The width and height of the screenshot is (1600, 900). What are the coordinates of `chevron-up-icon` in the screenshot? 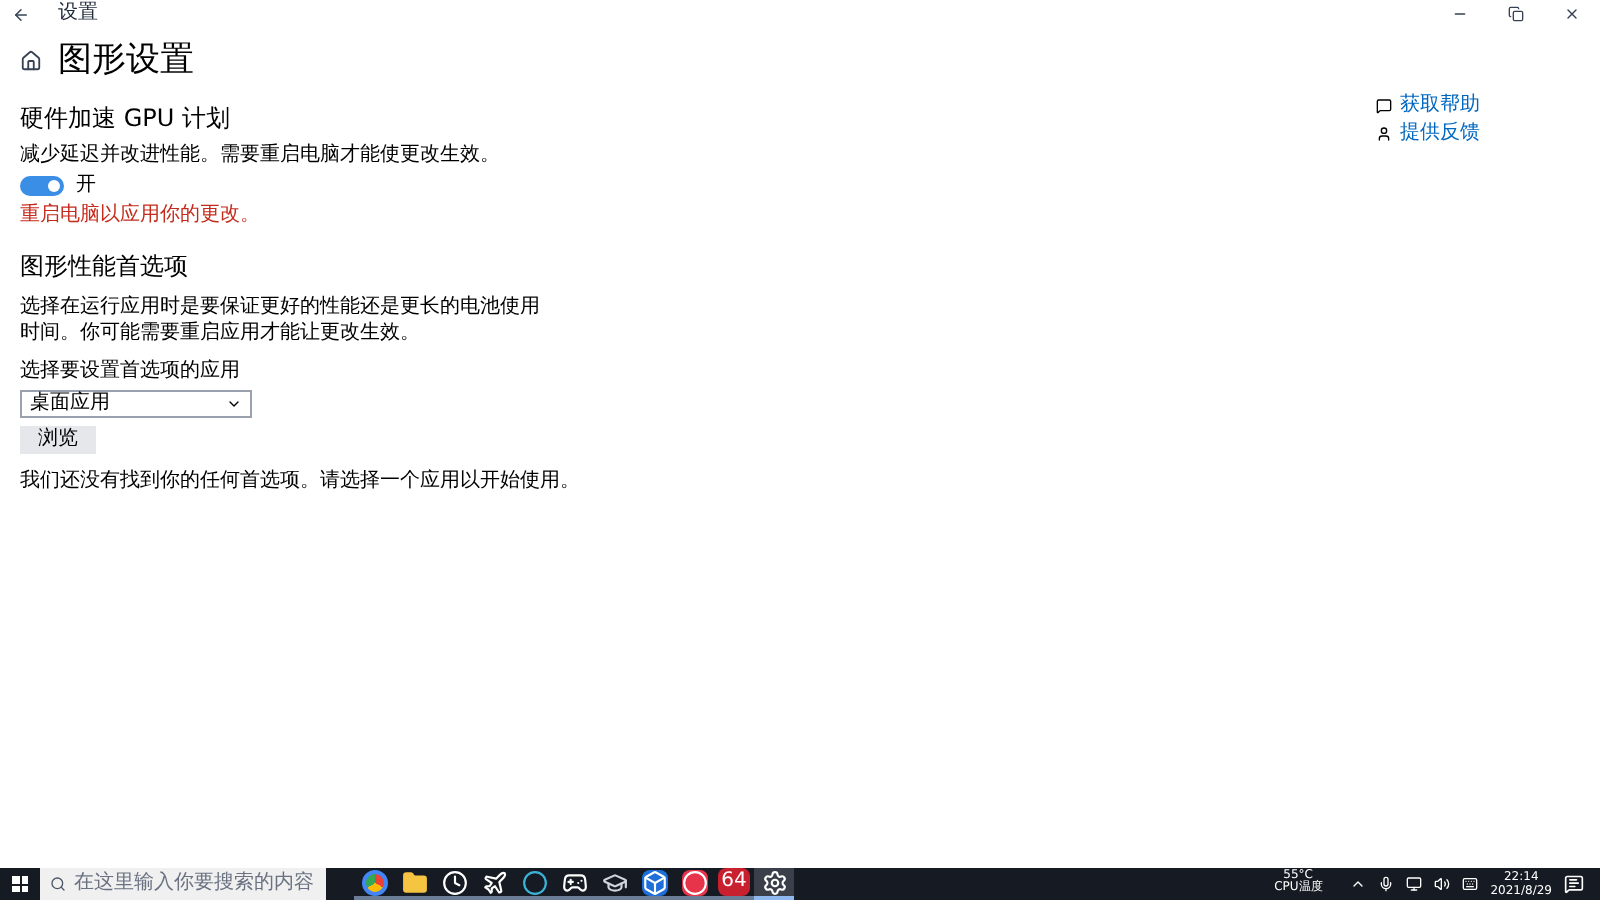 It's located at (1358, 884).